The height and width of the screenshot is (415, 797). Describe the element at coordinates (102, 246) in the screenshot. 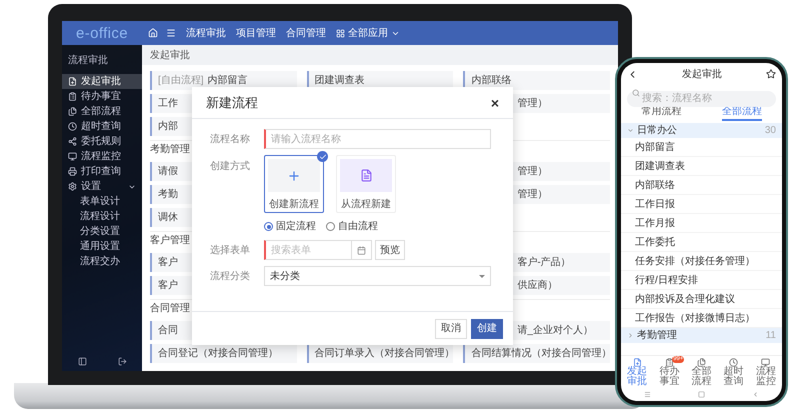

I see `sidebar-subitem: 通用设置` at that location.